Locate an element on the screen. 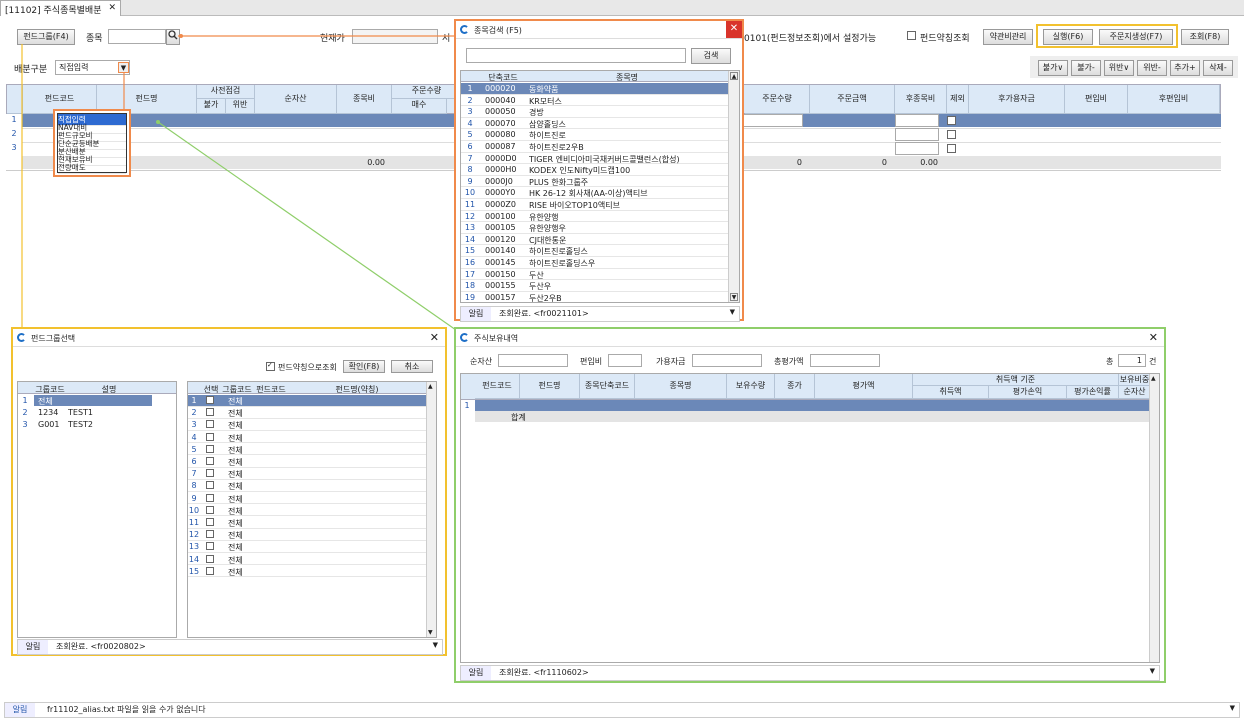 The width and height of the screenshot is (1244, 720). stock-row: 17 000150 두산 is located at coordinates (595, 275).